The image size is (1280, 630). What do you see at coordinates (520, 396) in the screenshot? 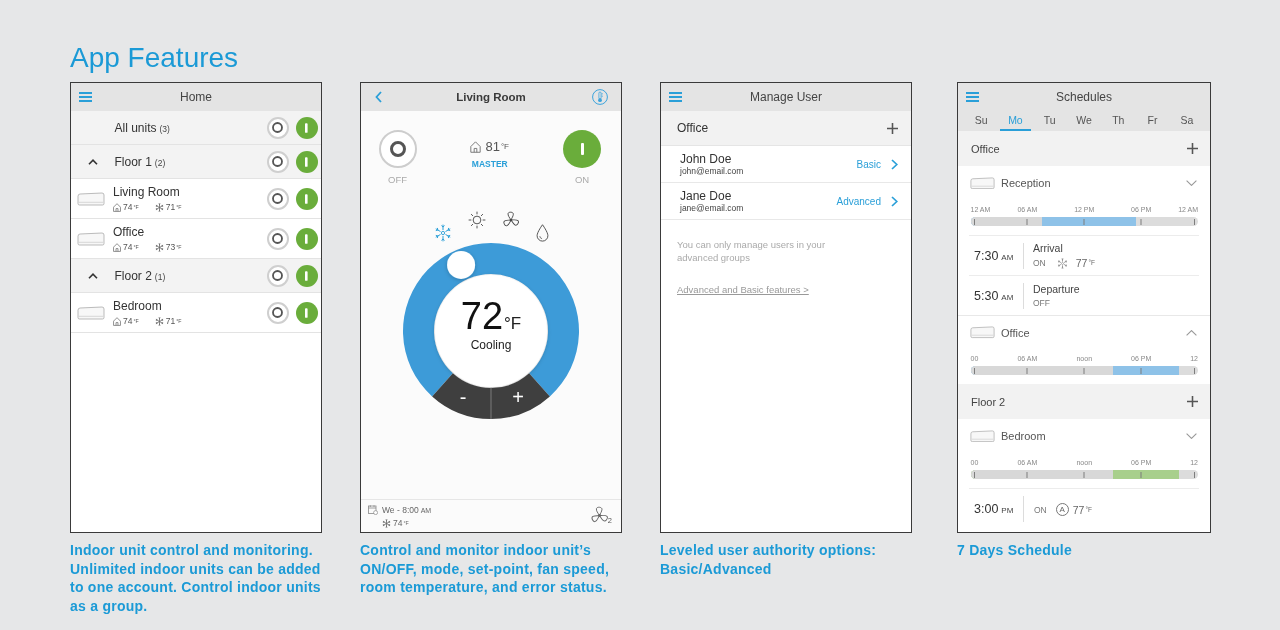
I see `increase-button: +` at bounding box center [520, 396].